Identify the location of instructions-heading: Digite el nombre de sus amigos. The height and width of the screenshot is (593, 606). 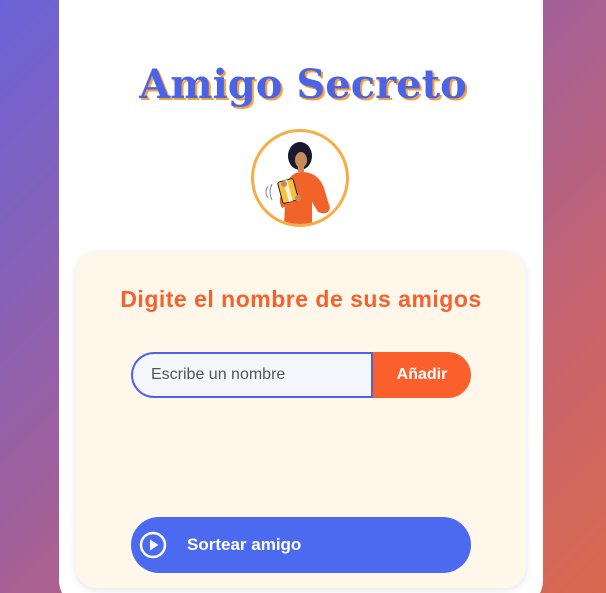
(301, 299).